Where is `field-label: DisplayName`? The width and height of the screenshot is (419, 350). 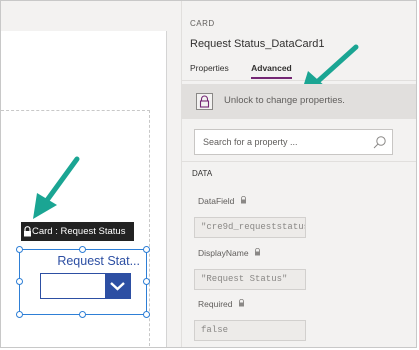
field-label: DisplayName is located at coordinates (229, 253).